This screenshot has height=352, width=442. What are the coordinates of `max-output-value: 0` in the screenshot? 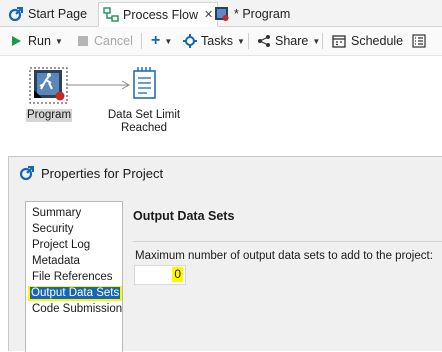 It's located at (177, 274).